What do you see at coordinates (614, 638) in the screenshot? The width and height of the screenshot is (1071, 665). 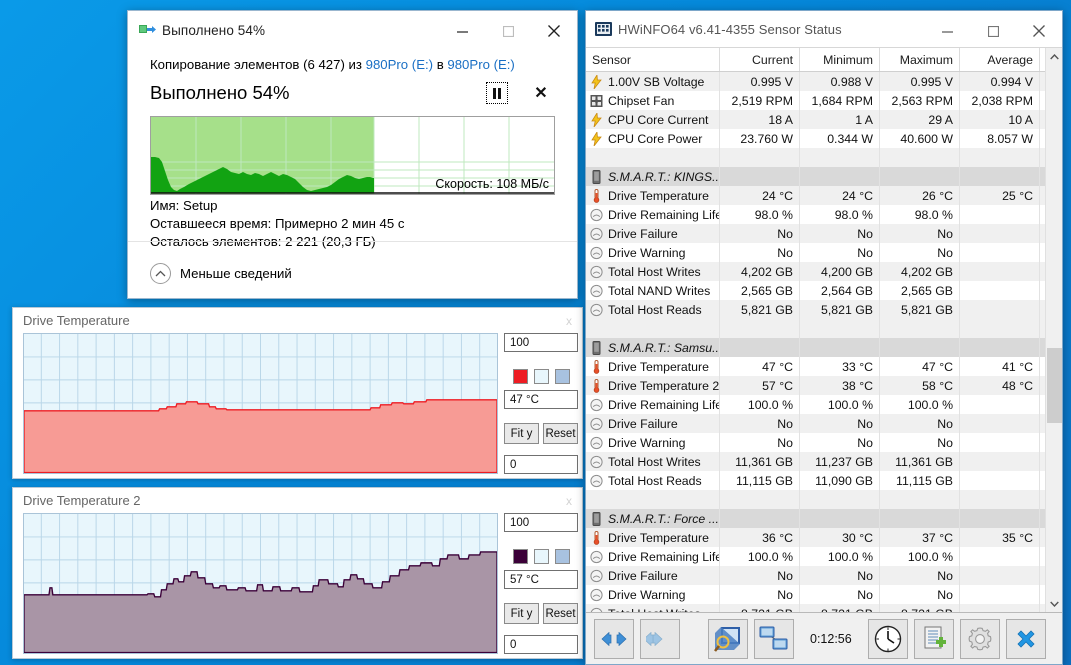 I see `expand-arrows-icon` at bounding box center [614, 638].